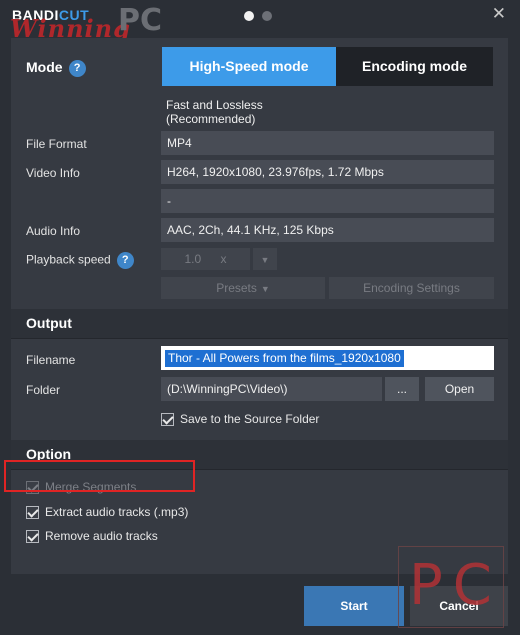 The width and height of the screenshot is (520, 635). I want to click on mode-label: Mode, so click(44, 67).